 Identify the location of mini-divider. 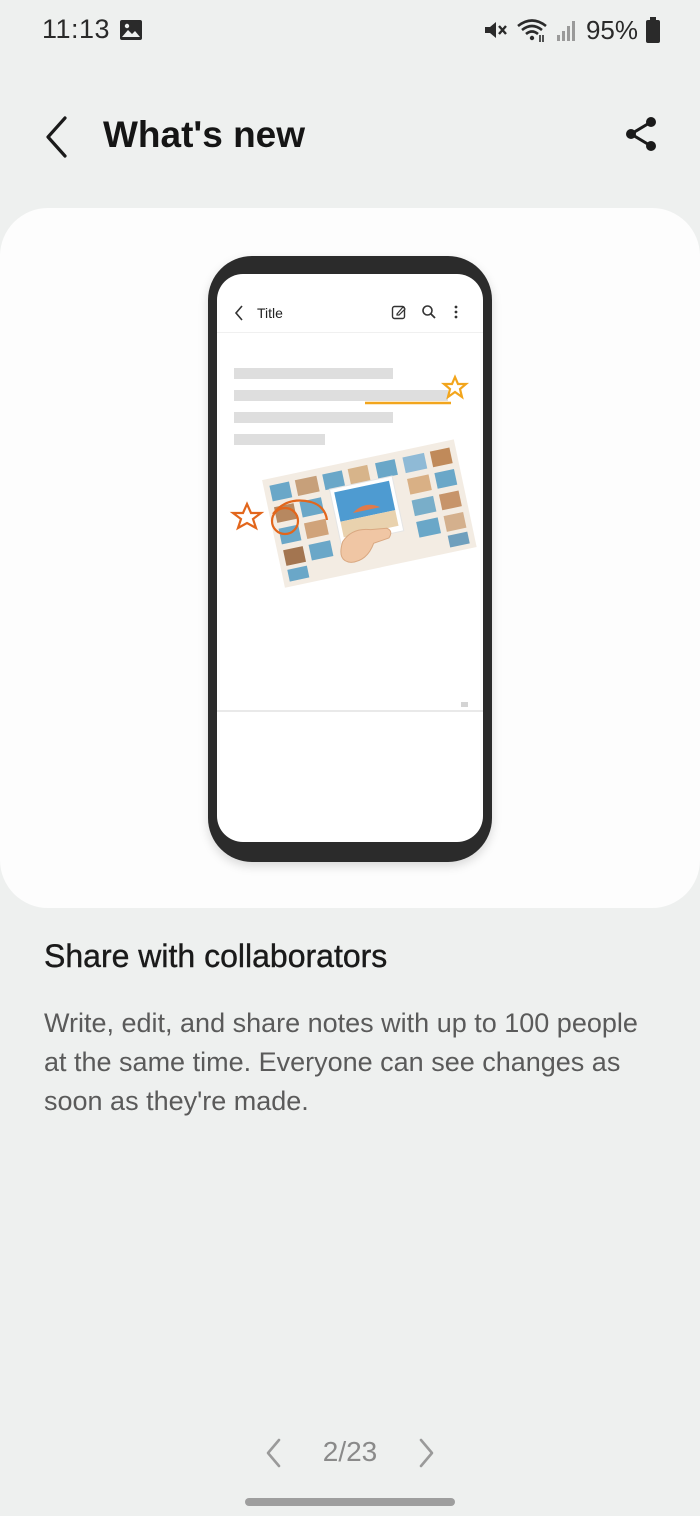
(350, 711).